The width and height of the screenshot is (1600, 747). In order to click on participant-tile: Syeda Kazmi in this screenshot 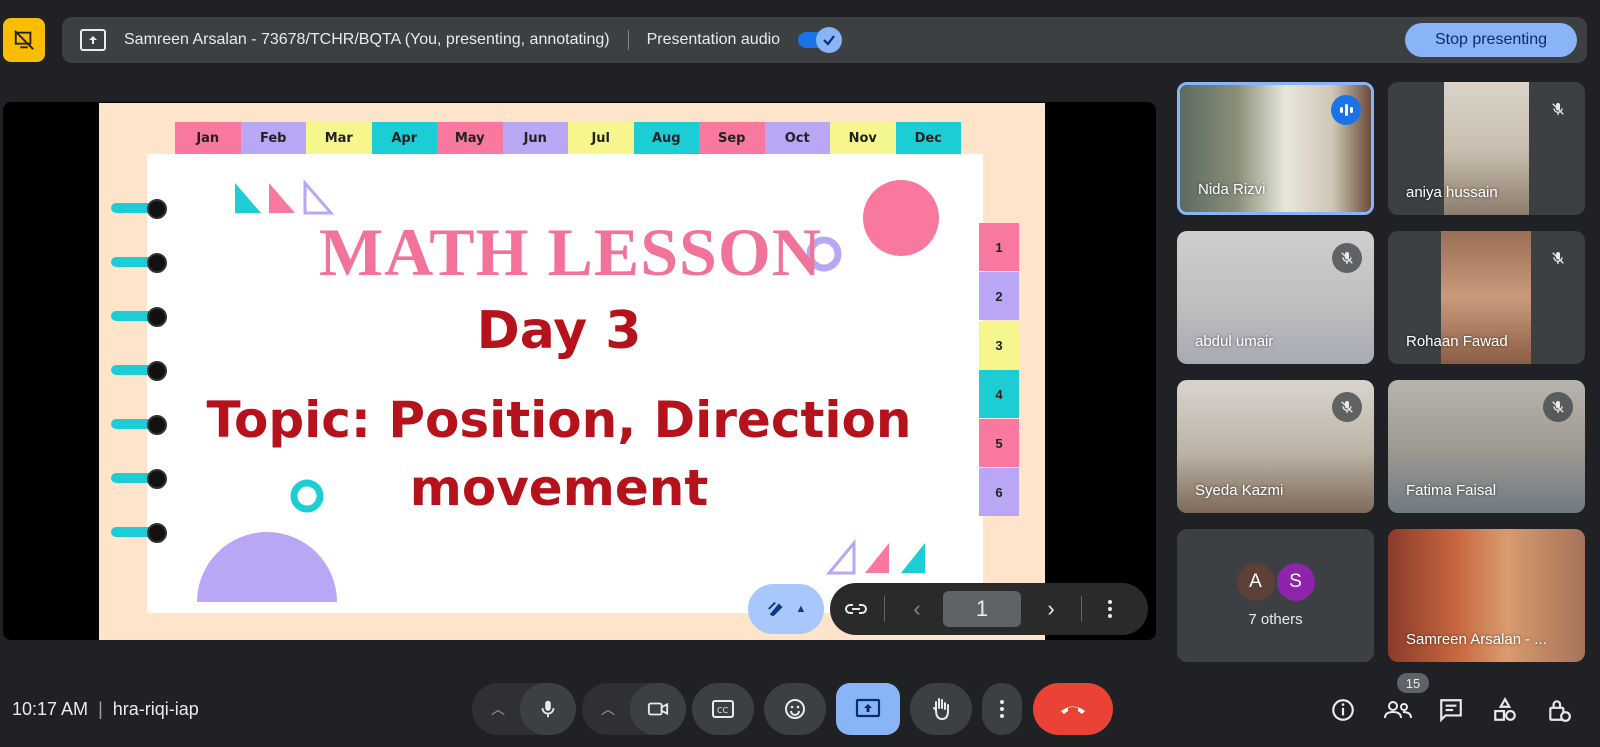, I will do `click(1275, 446)`.